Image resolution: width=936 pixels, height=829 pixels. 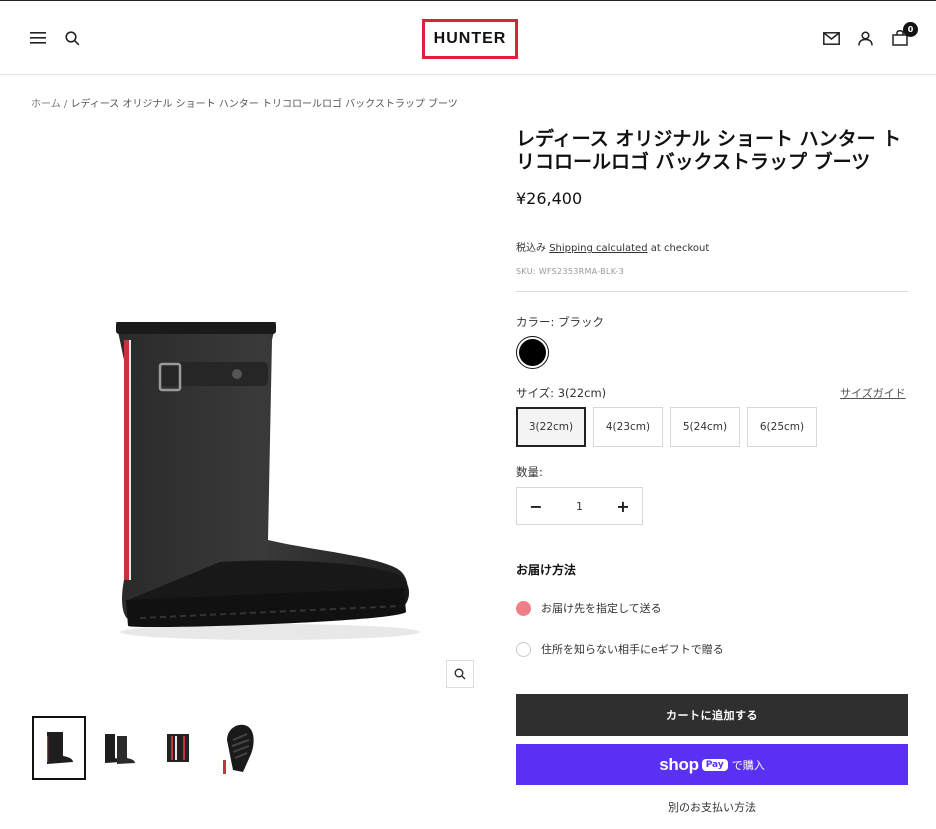 What do you see at coordinates (536, 506) in the screenshot?
I see `decrease-quantity-button: −` at bounding box center [536, 506].